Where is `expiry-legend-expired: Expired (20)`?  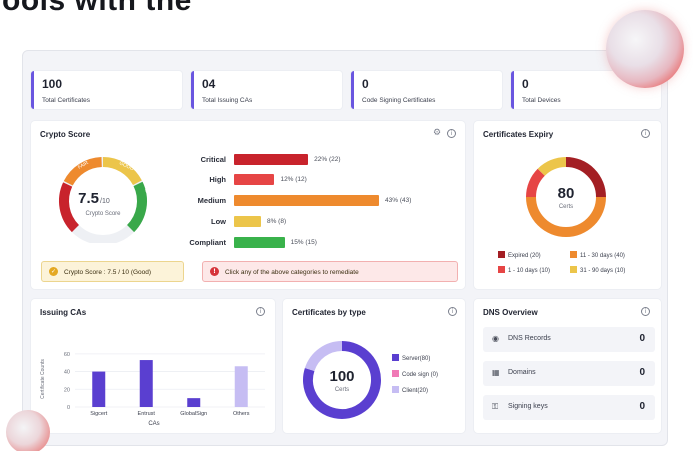
expiry-legend-expired: Expired (20) is located at coordinates (519, 255).